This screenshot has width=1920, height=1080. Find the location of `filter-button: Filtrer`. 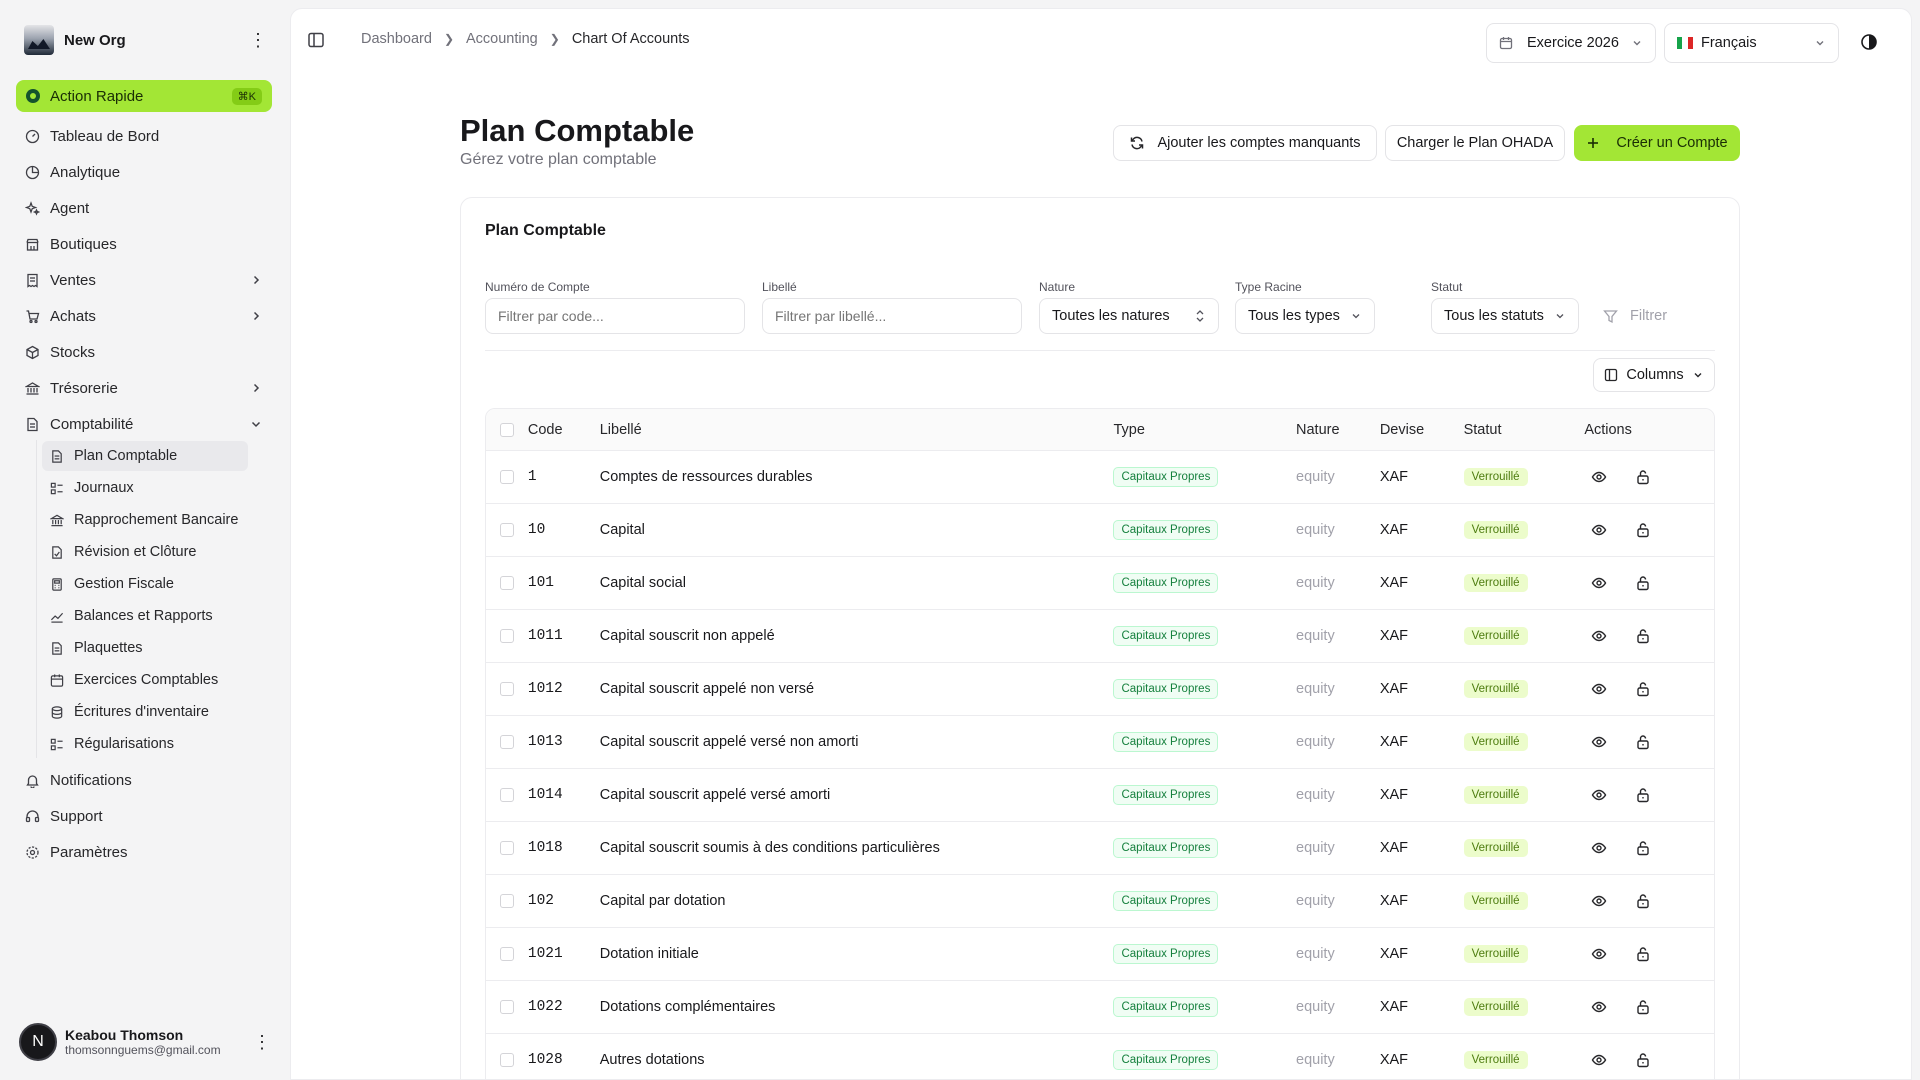

filter-button: Filtrer is located at coordinates (1635, 316).